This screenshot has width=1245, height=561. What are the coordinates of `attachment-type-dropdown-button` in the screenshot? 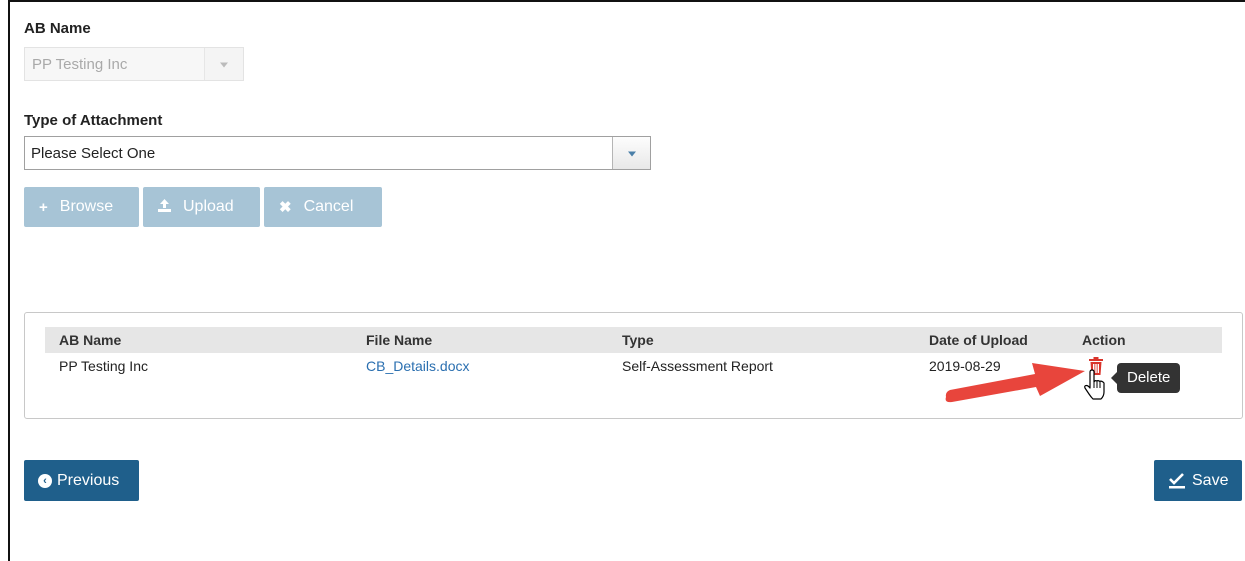 It's located at (631, 153).